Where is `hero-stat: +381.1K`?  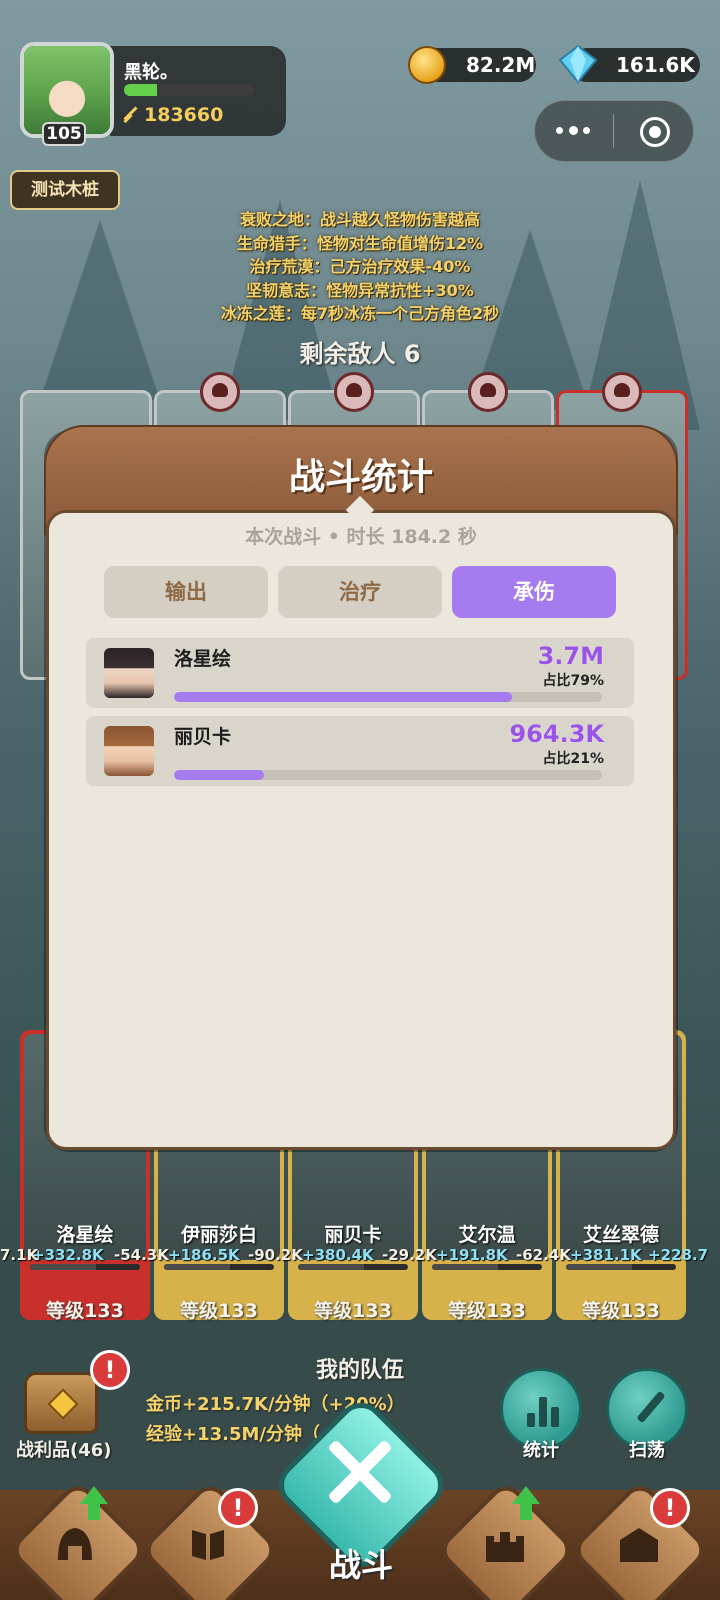 hero-stat: +381.1K is located at coordinates (606, 1255).